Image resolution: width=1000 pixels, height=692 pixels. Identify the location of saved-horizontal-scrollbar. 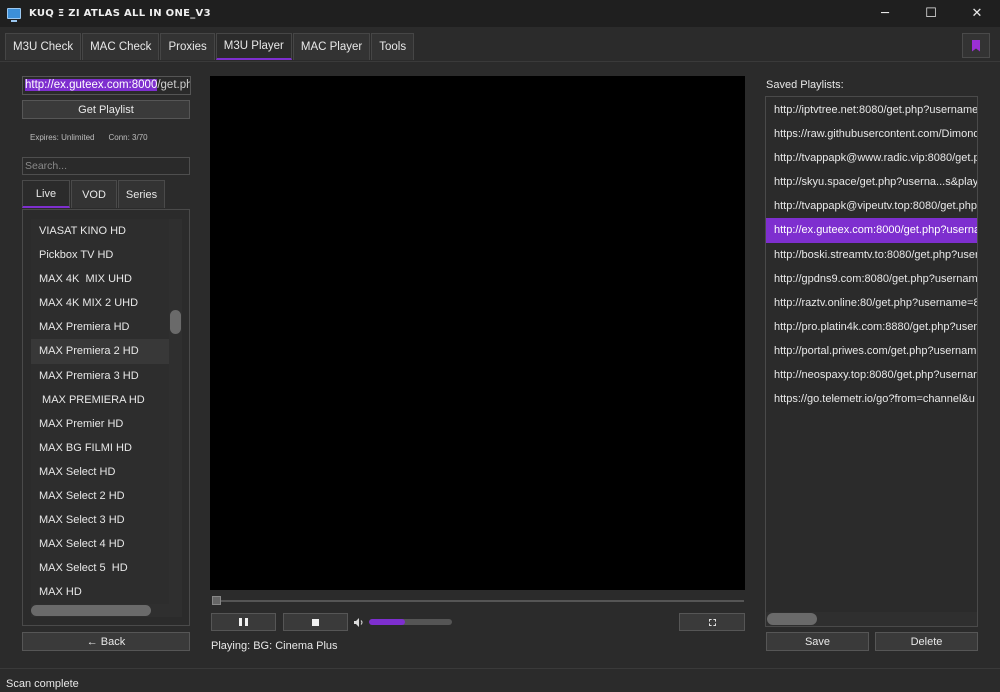
(871, 619).